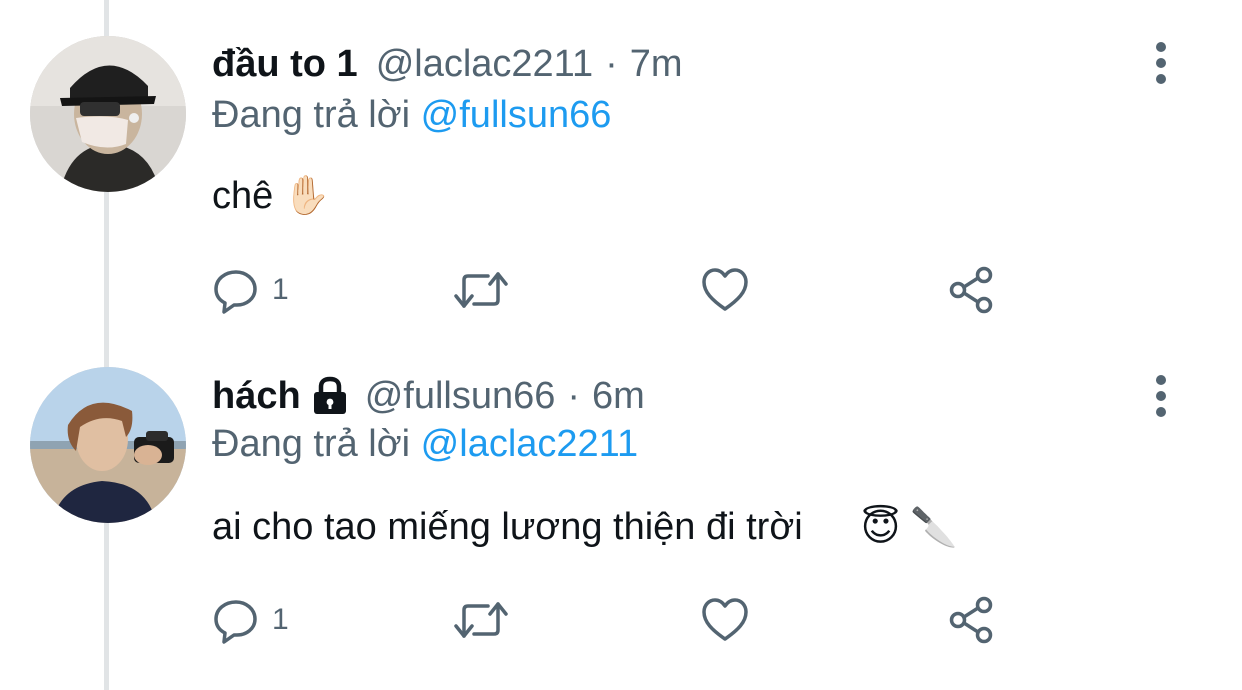 The height and width of the screenshot is (690, 1242). I want to click on tweet-header: hách @fullsun66 · 6m, so click(428, 396).